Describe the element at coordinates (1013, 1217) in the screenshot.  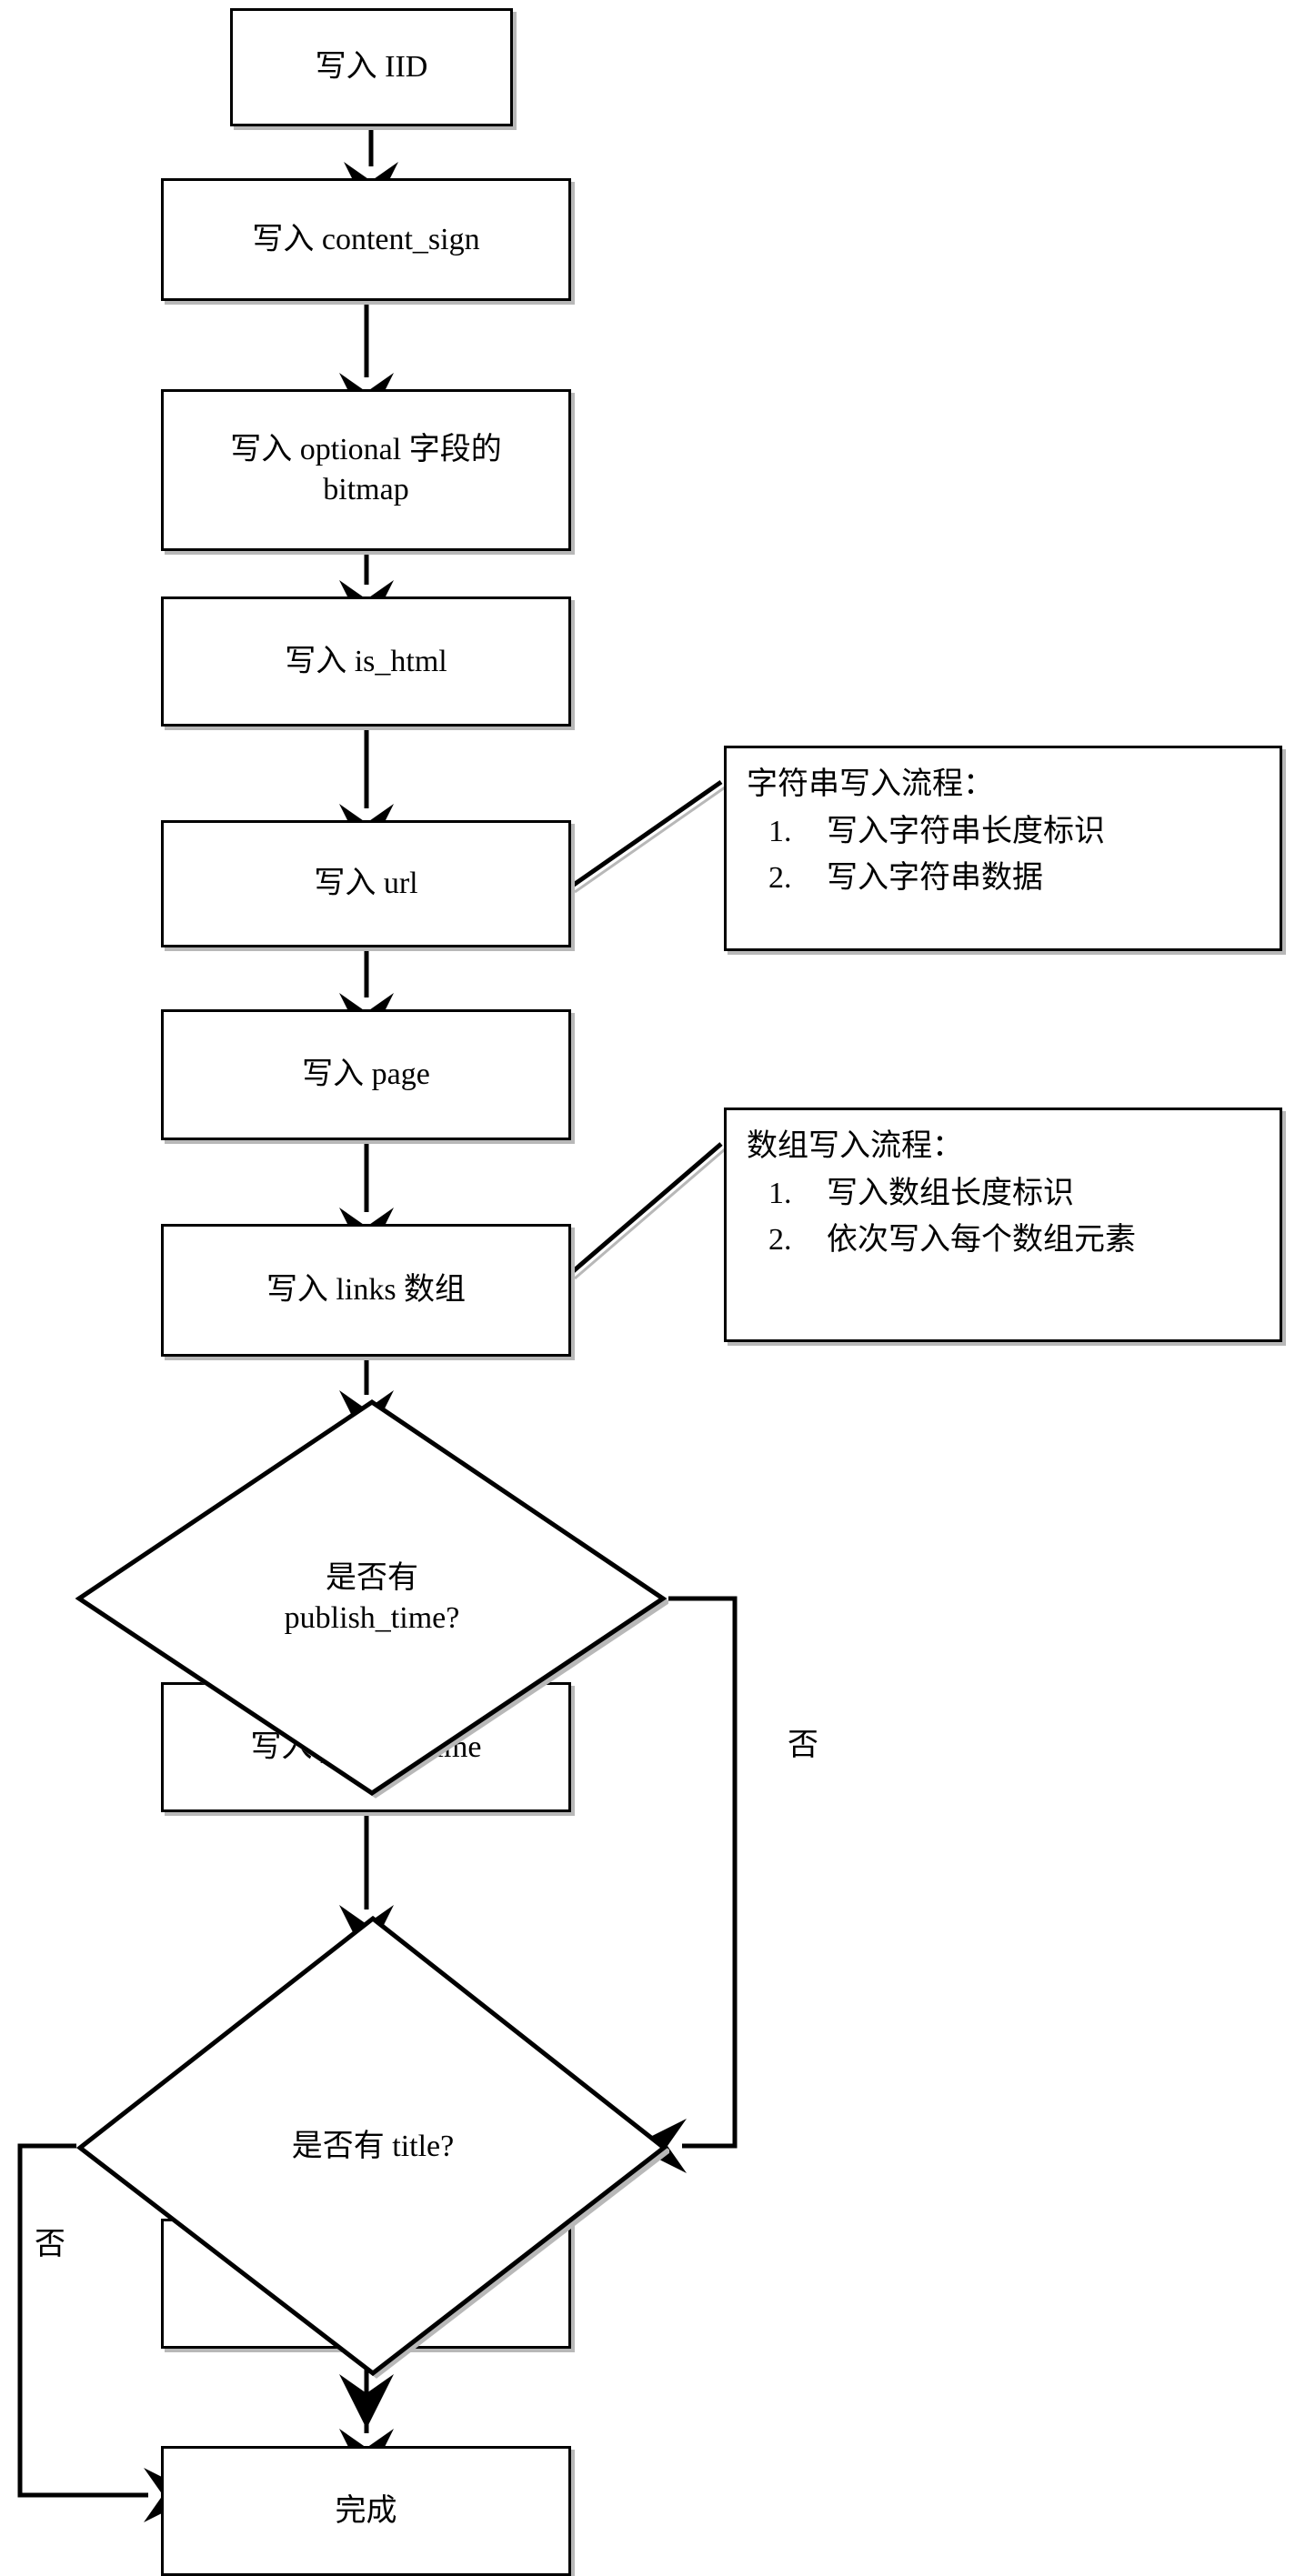
I see `callout-array-write-flow-steps: 1. 写入数组长度标识 2. 依次写入每个数组元素` at that location.